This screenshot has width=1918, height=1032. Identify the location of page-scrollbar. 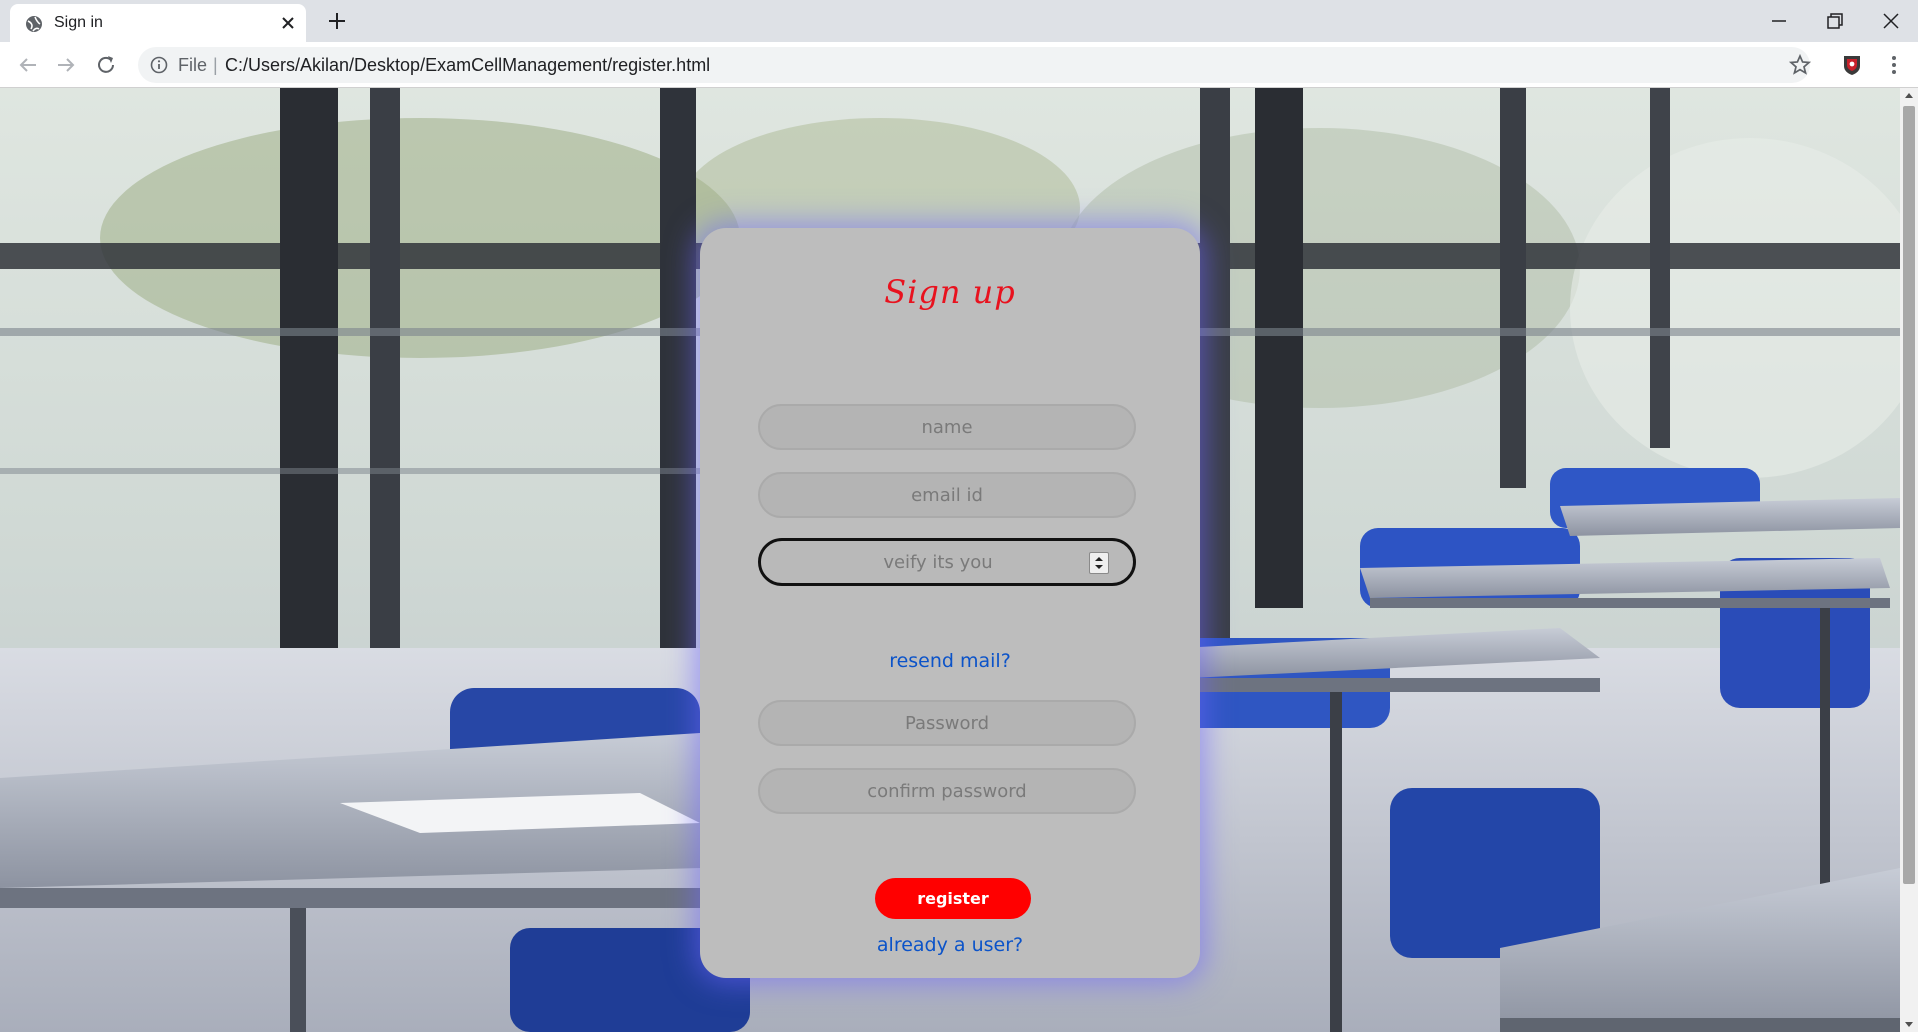
(1909, 560).